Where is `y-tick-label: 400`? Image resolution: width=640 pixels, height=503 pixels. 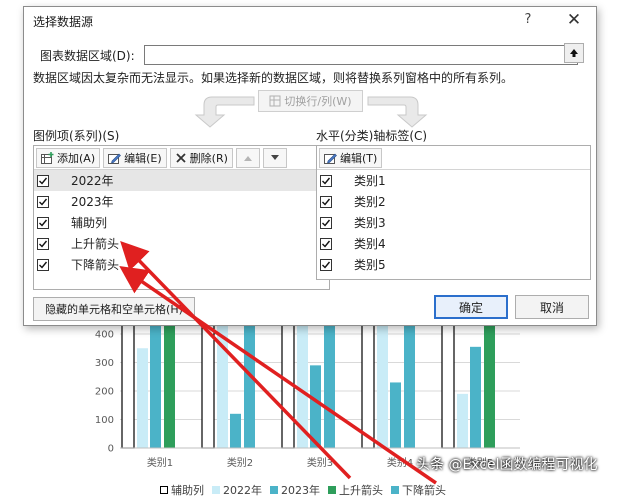
y-tick-label: 400 is located at coordinates (104, 335).